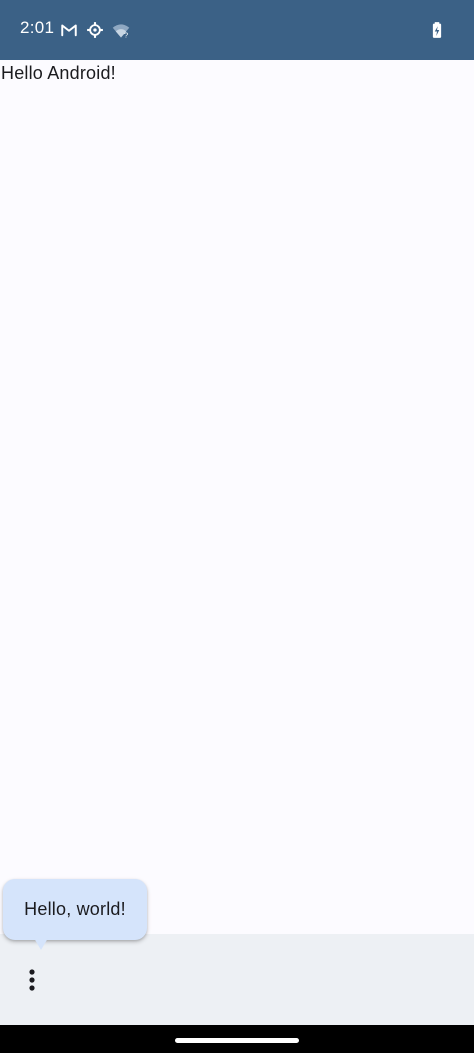  I want to click on system-navigation-bar, so click(237, 1039).